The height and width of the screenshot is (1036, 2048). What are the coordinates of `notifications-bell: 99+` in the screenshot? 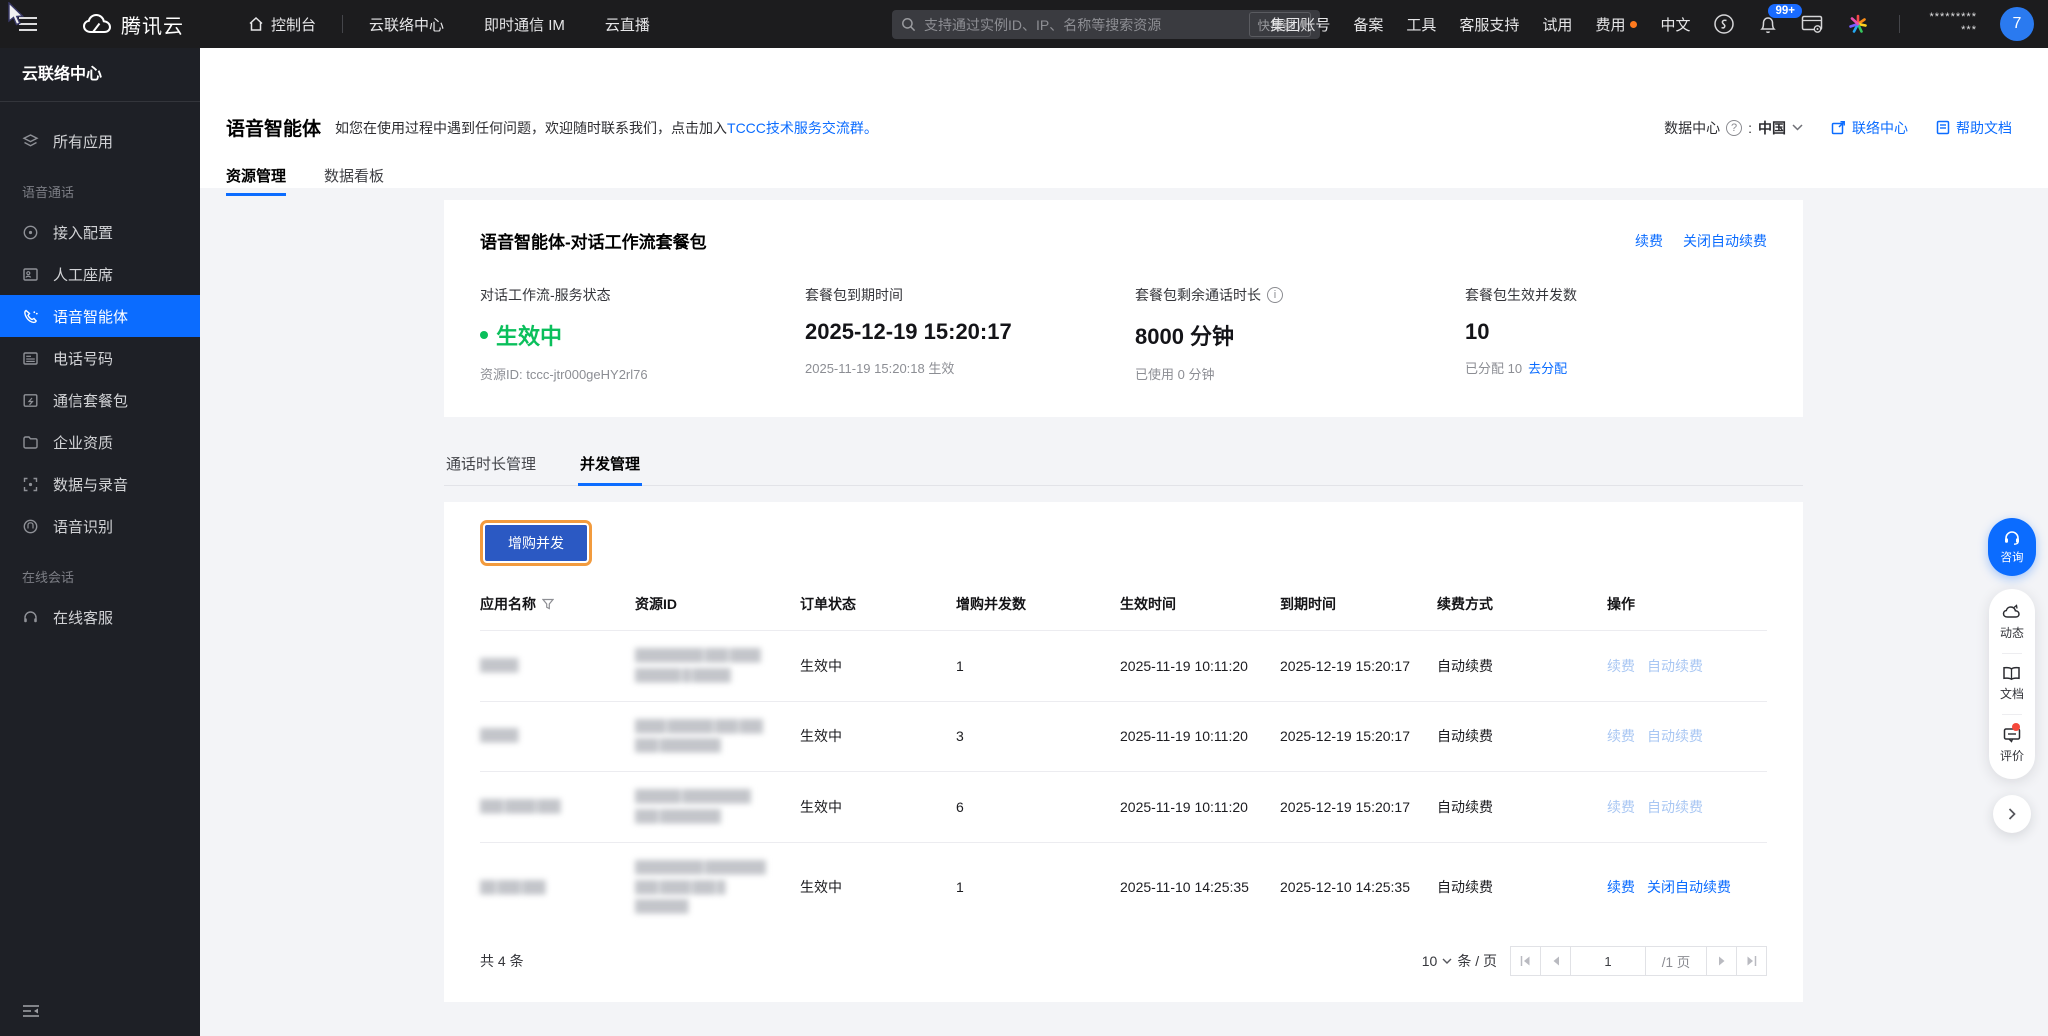 It's located at (1780, 19).